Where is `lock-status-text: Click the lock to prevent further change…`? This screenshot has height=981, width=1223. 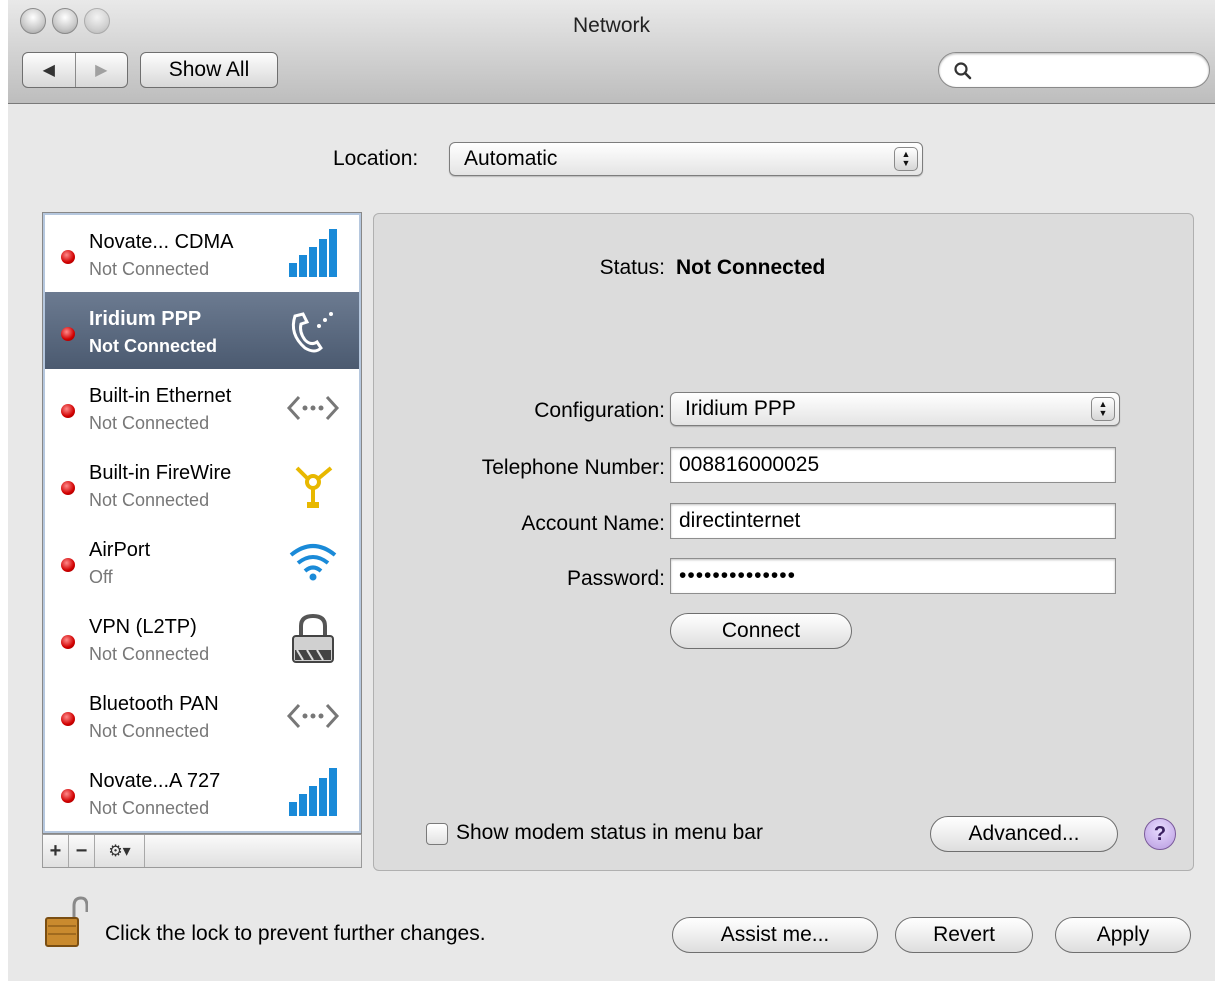
lock-status-text: Click the lock to prevent further change… is located at coordinates (295, 933).